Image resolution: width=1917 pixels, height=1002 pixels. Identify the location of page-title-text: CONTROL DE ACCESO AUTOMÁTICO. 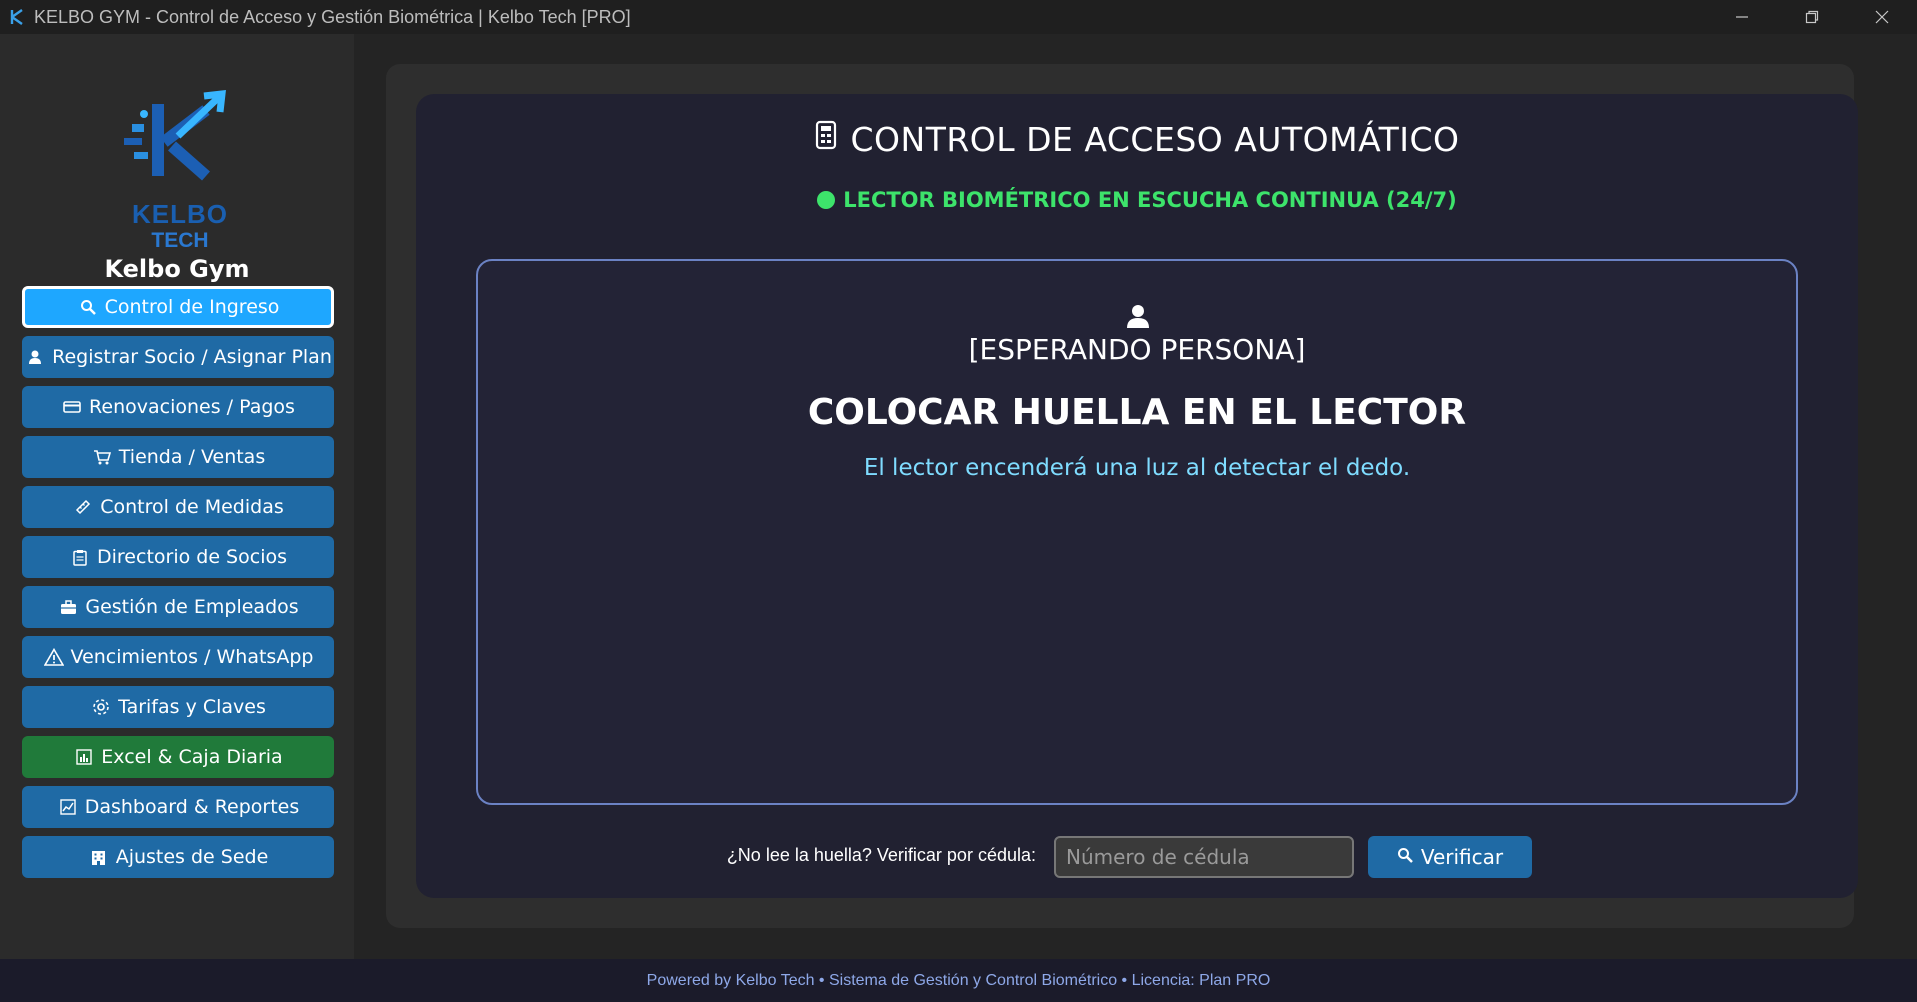
(1155, 139).